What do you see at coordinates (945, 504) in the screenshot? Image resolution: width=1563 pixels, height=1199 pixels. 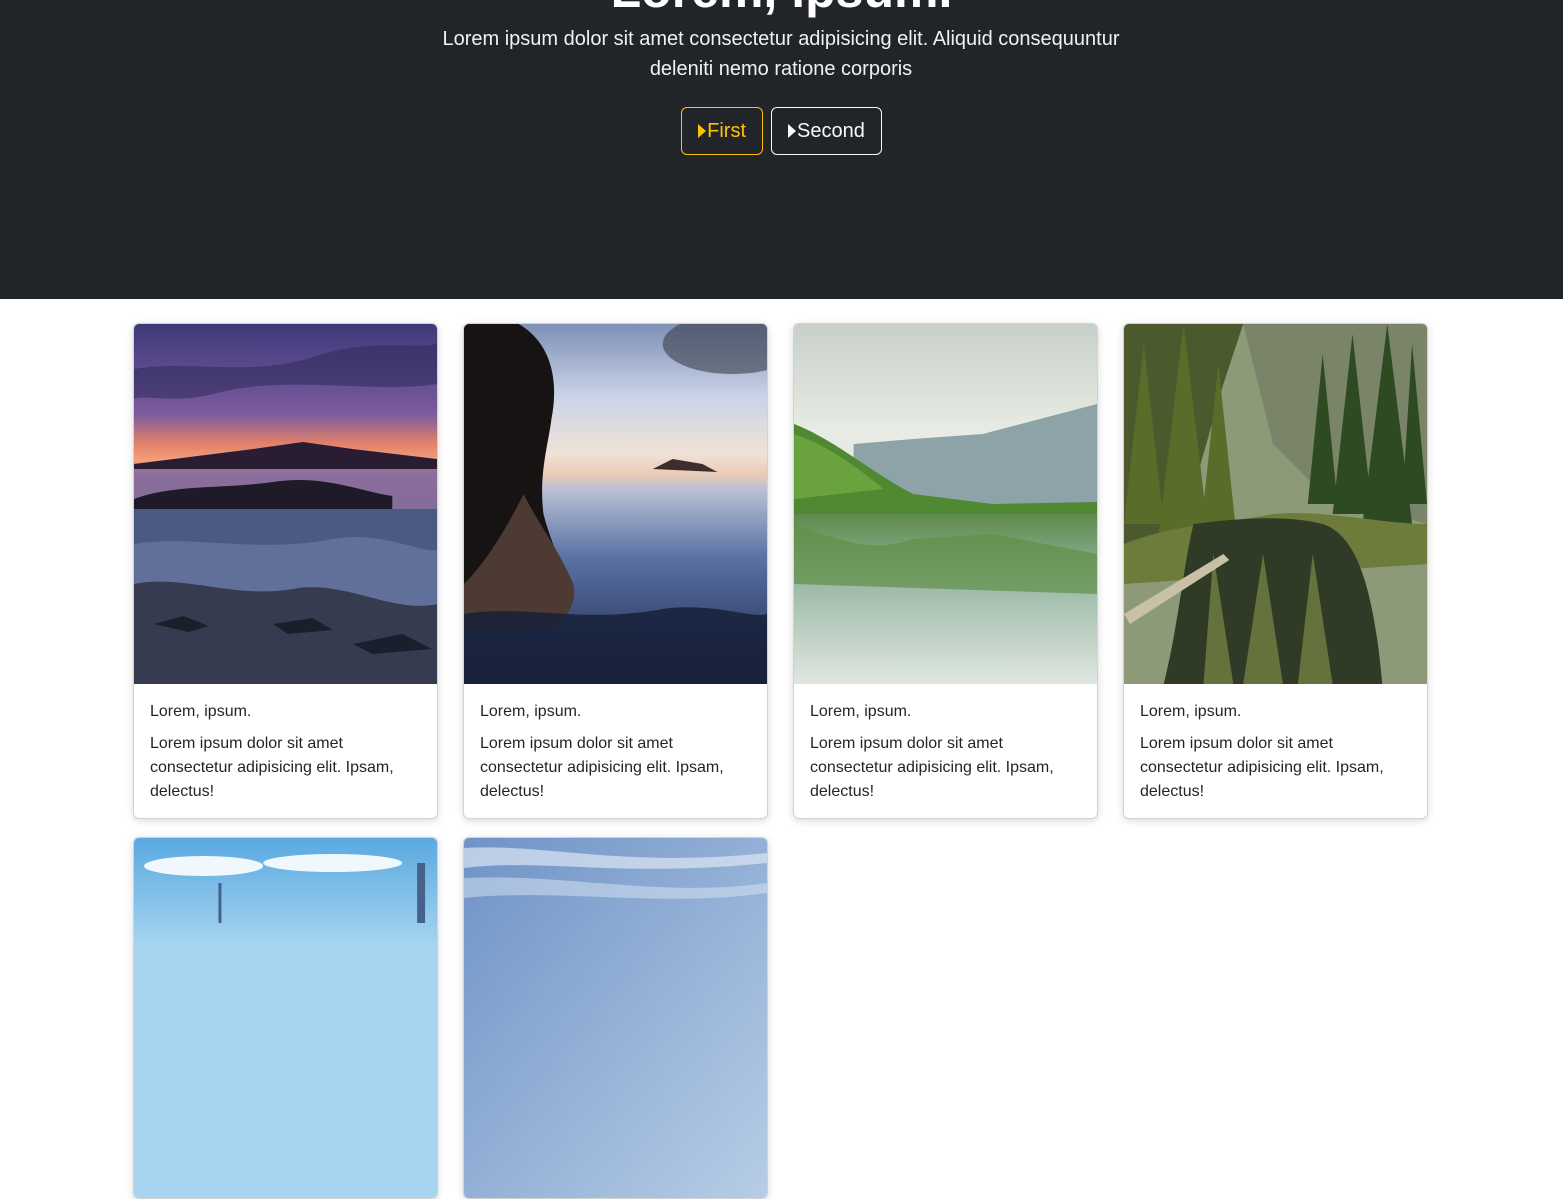 I see `mountain-lake-reflection-photo` at bounding box center [945, 504].